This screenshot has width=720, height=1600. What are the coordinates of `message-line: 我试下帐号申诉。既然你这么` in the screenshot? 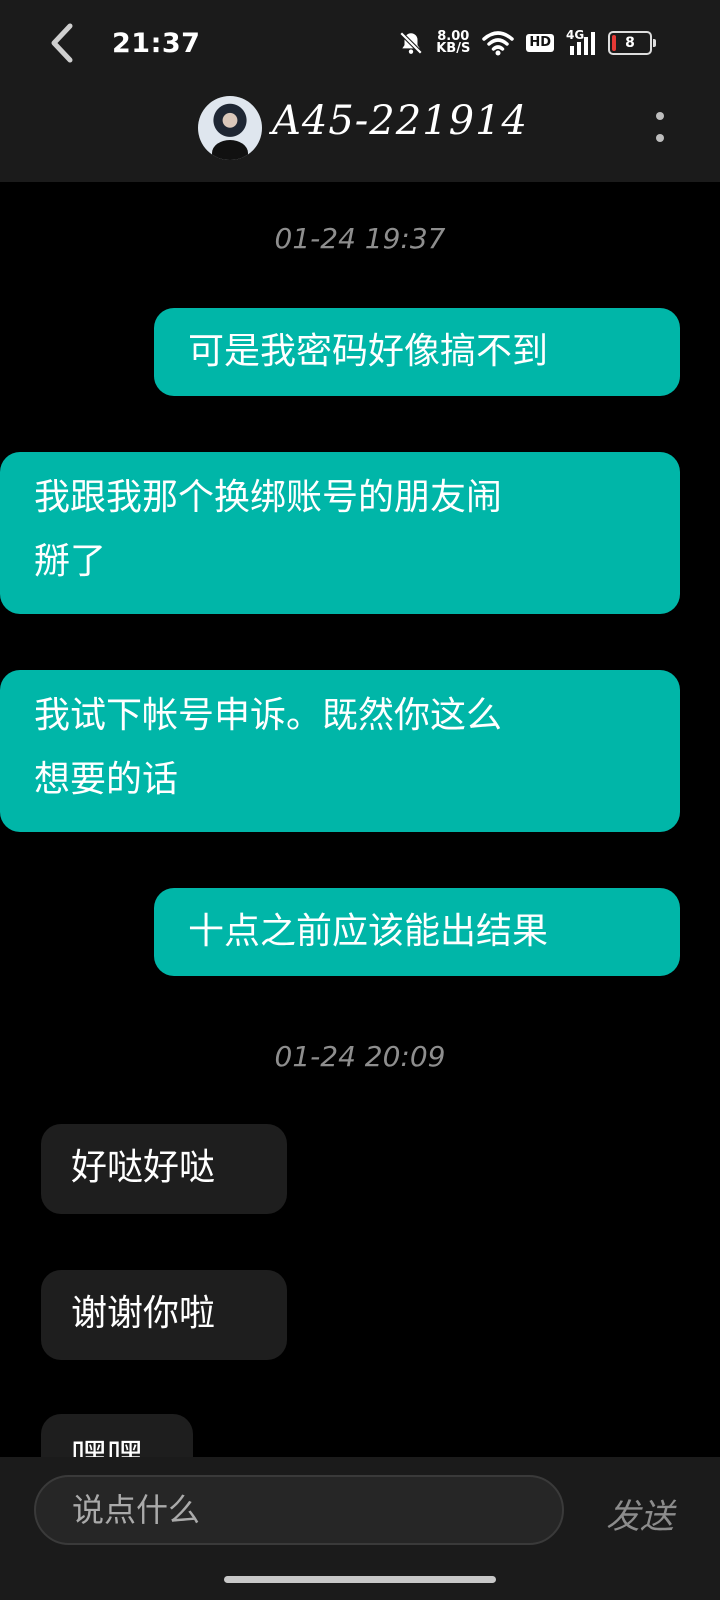 It's located at (268, 715).